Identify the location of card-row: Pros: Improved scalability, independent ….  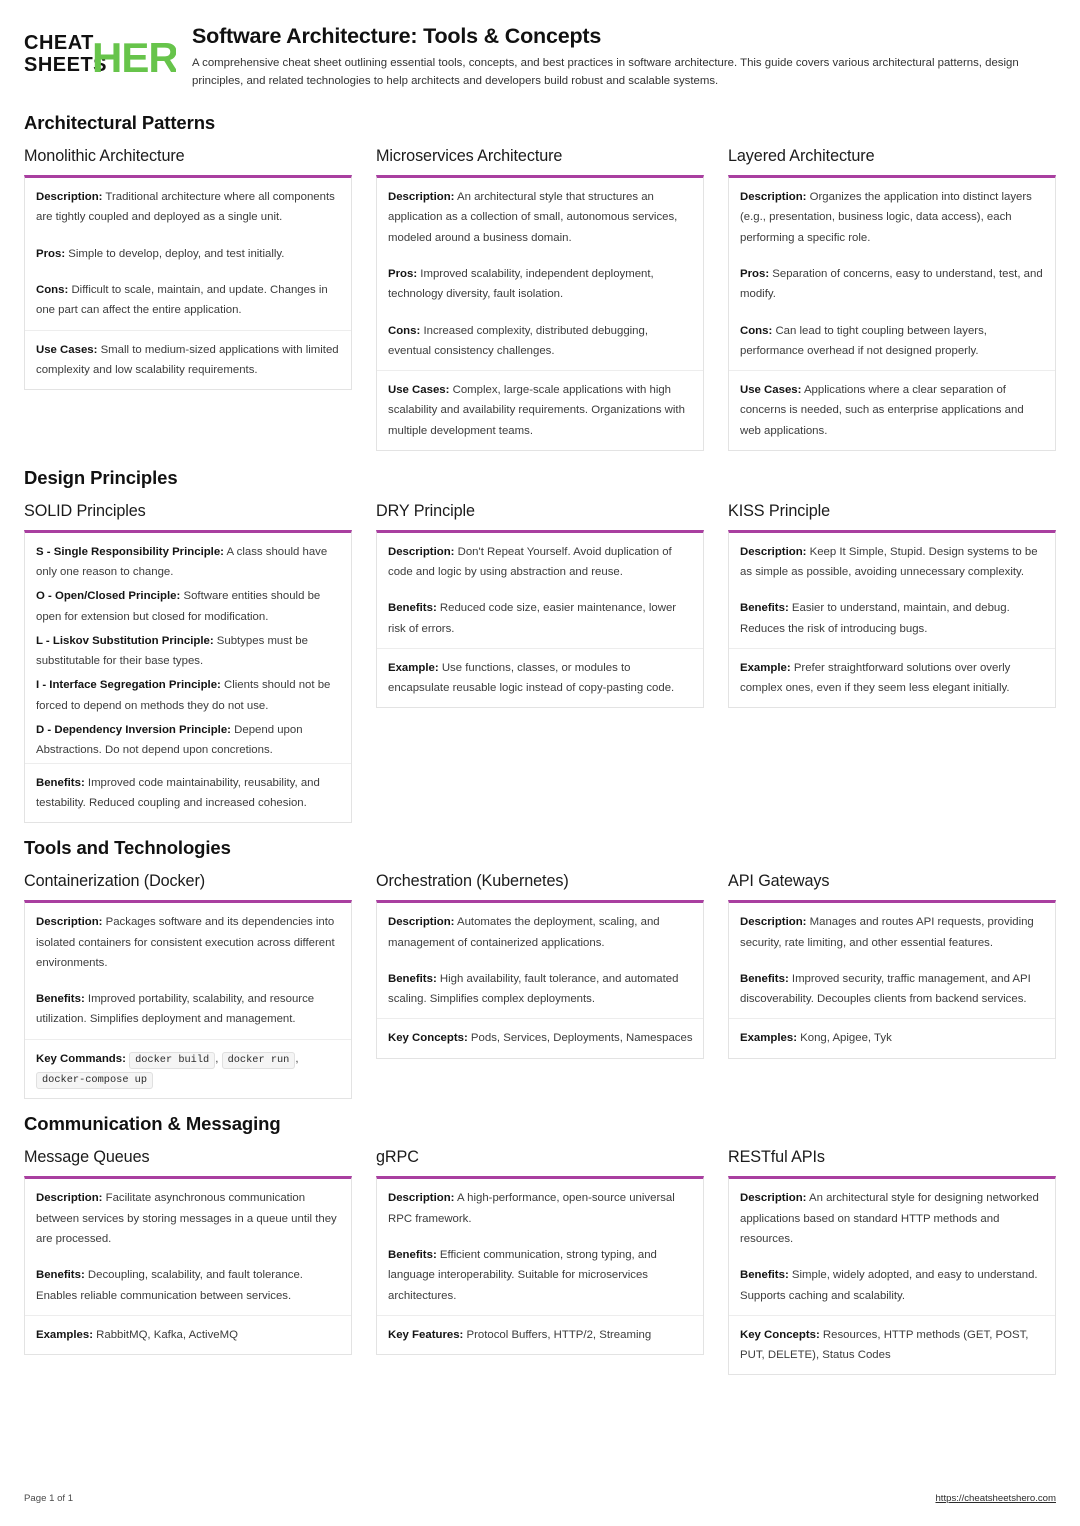
(540, 285).